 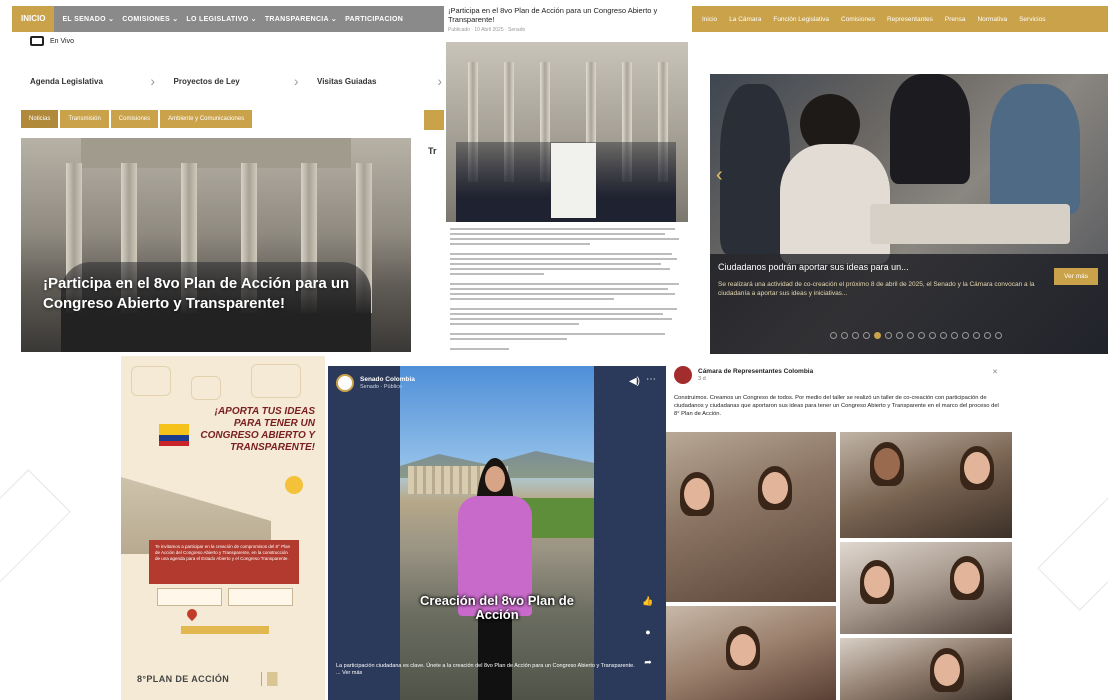 I want to click on like-icon: 👍, so click(x=648, y=601).